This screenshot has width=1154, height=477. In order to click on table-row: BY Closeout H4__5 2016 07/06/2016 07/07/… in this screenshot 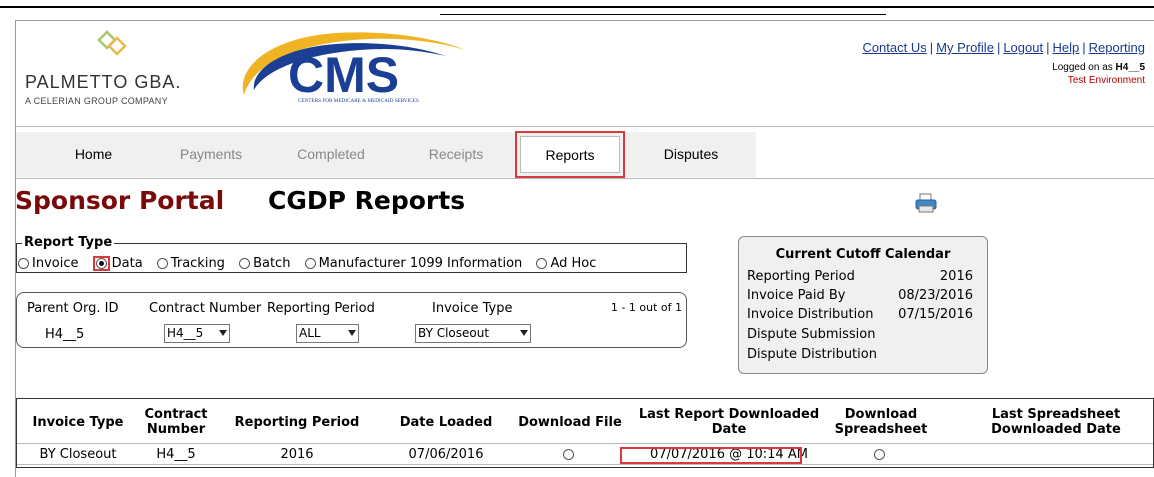, I will do `click(585, 454)`.